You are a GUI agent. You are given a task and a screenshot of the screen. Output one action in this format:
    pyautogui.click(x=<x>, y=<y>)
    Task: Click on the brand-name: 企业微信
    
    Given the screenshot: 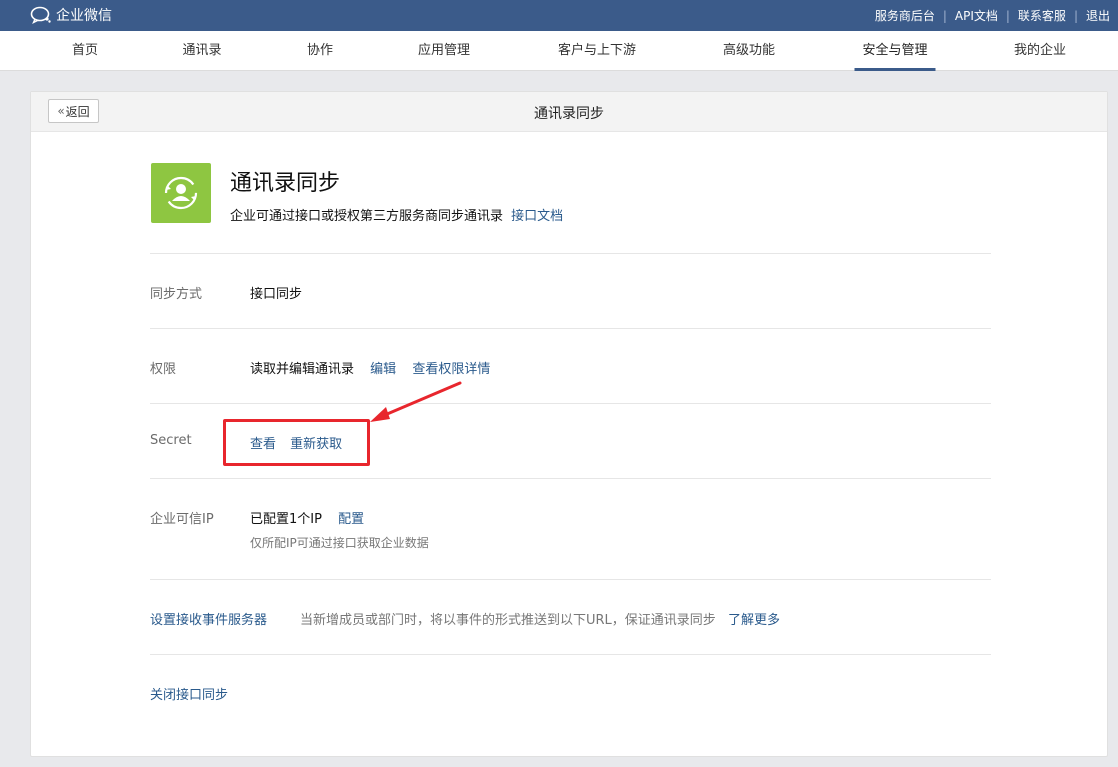 What is the action you would take?
    pyautogui.click(x=84, y=16)
    